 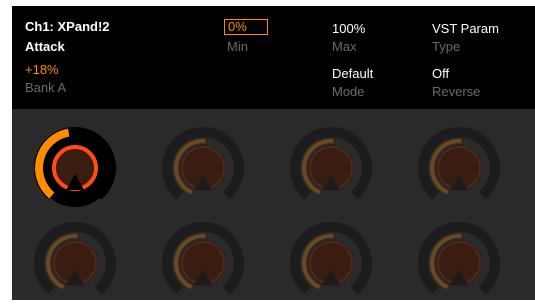 I want to click on type-label: Type, so click(x=446, y=46).